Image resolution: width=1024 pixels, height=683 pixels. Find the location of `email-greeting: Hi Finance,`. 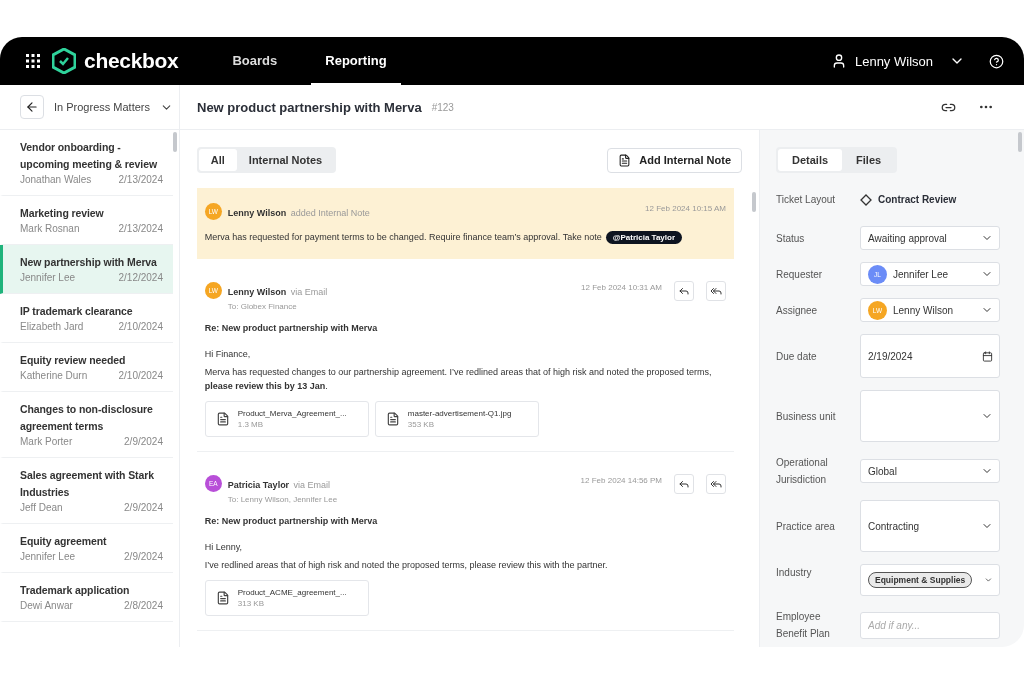

email-greeting: Hi Finance, is located at coordinates (228, 354).